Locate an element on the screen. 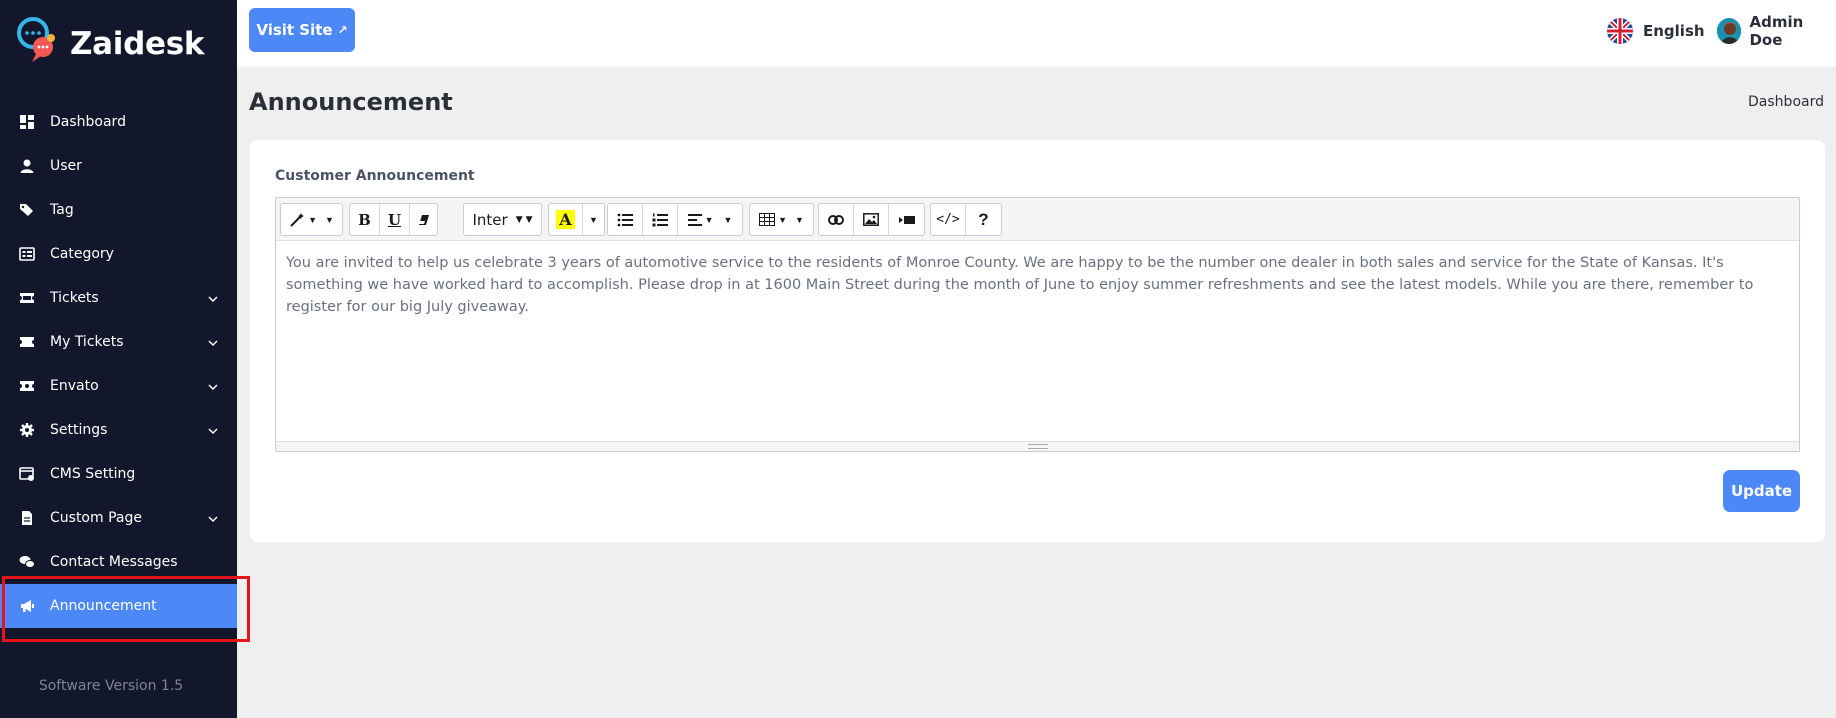  toolbar-group-paragraph: ▼ ▼ is located at coordinates (675, 219).